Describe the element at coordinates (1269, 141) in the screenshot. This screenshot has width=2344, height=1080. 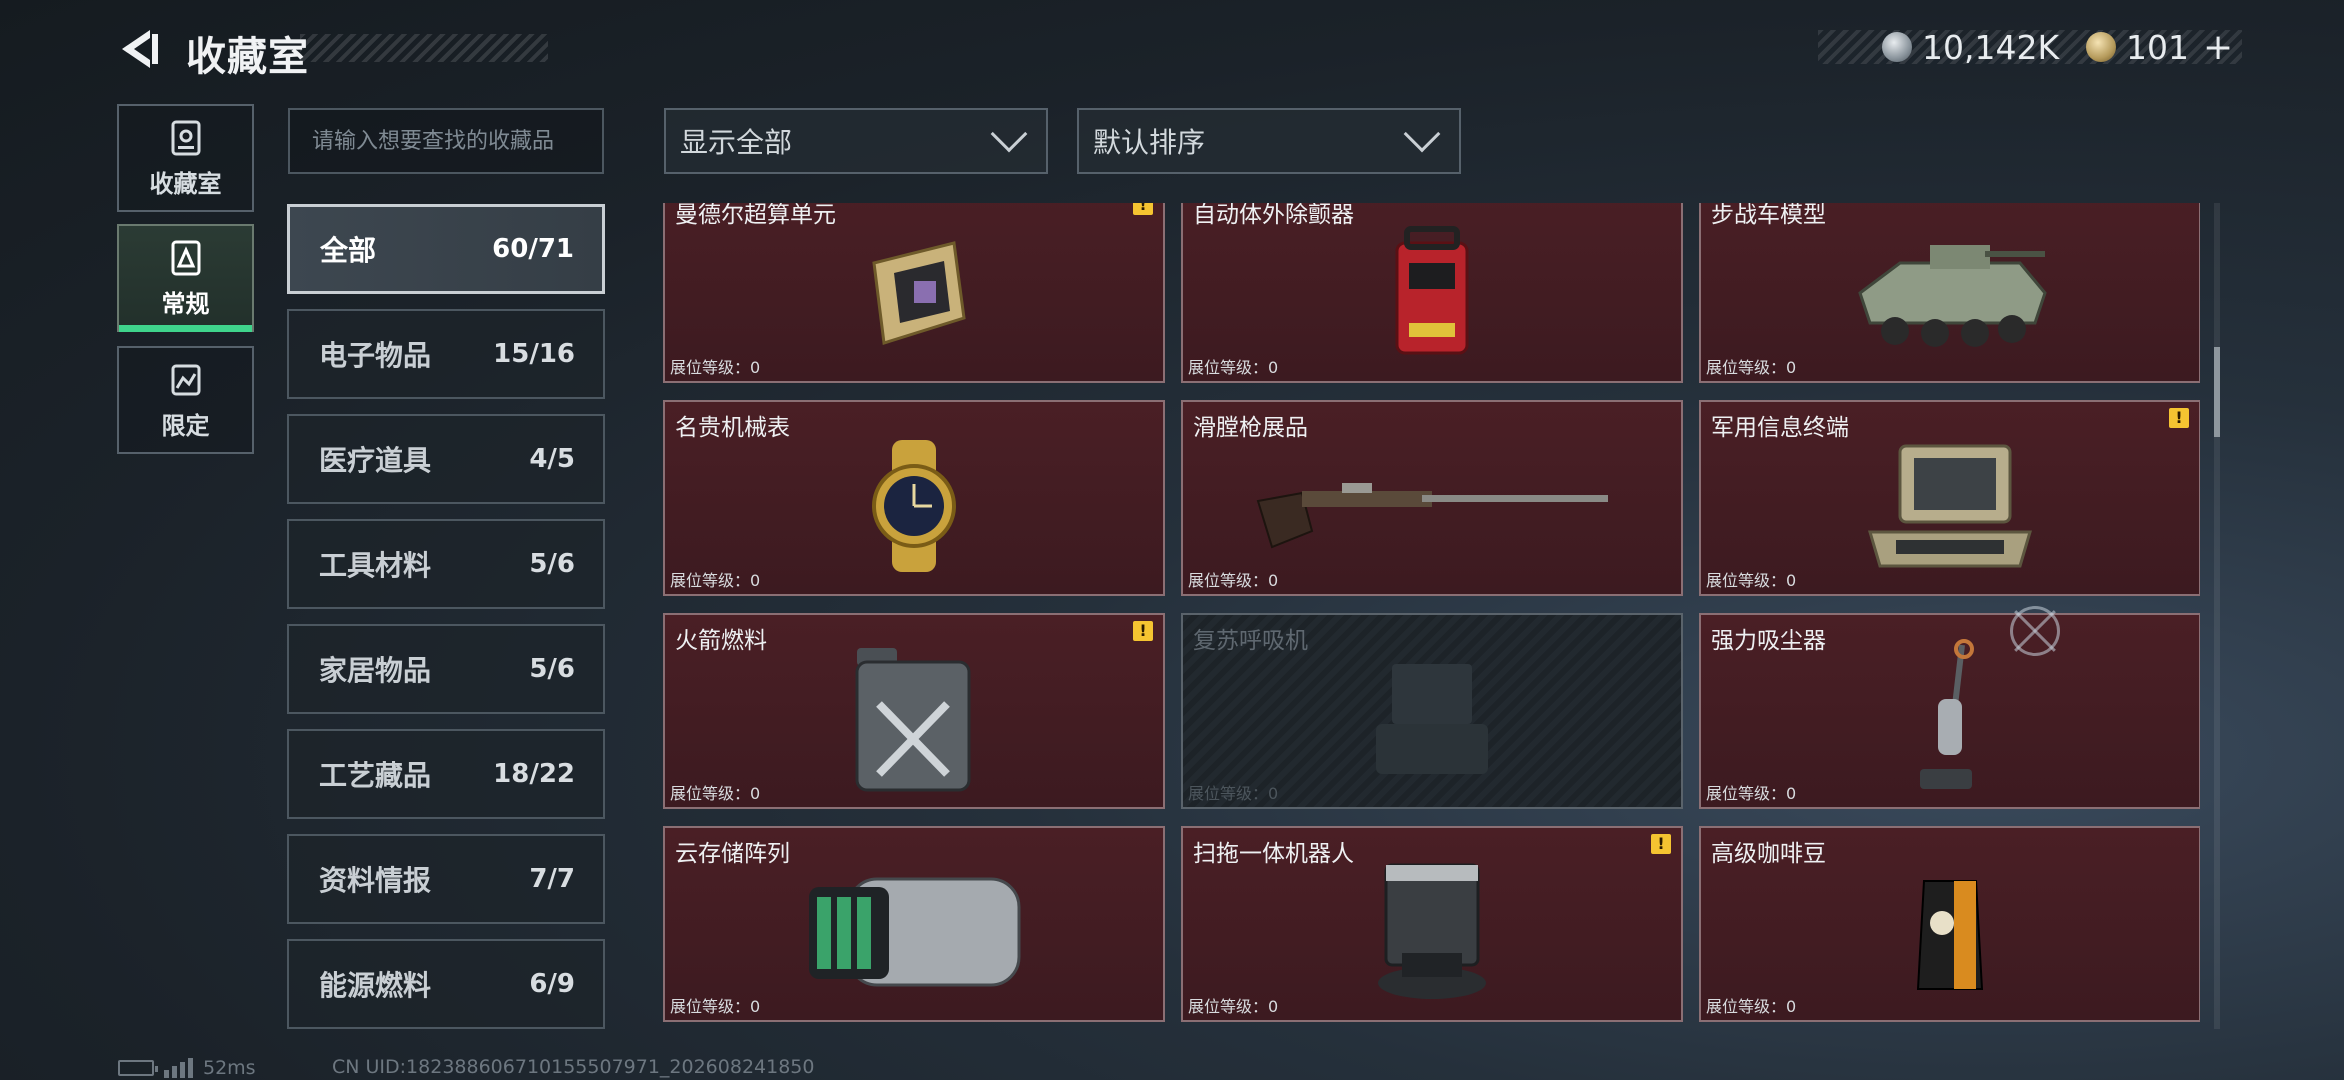
I see `sort-dropdown: 默认排序` at that location.